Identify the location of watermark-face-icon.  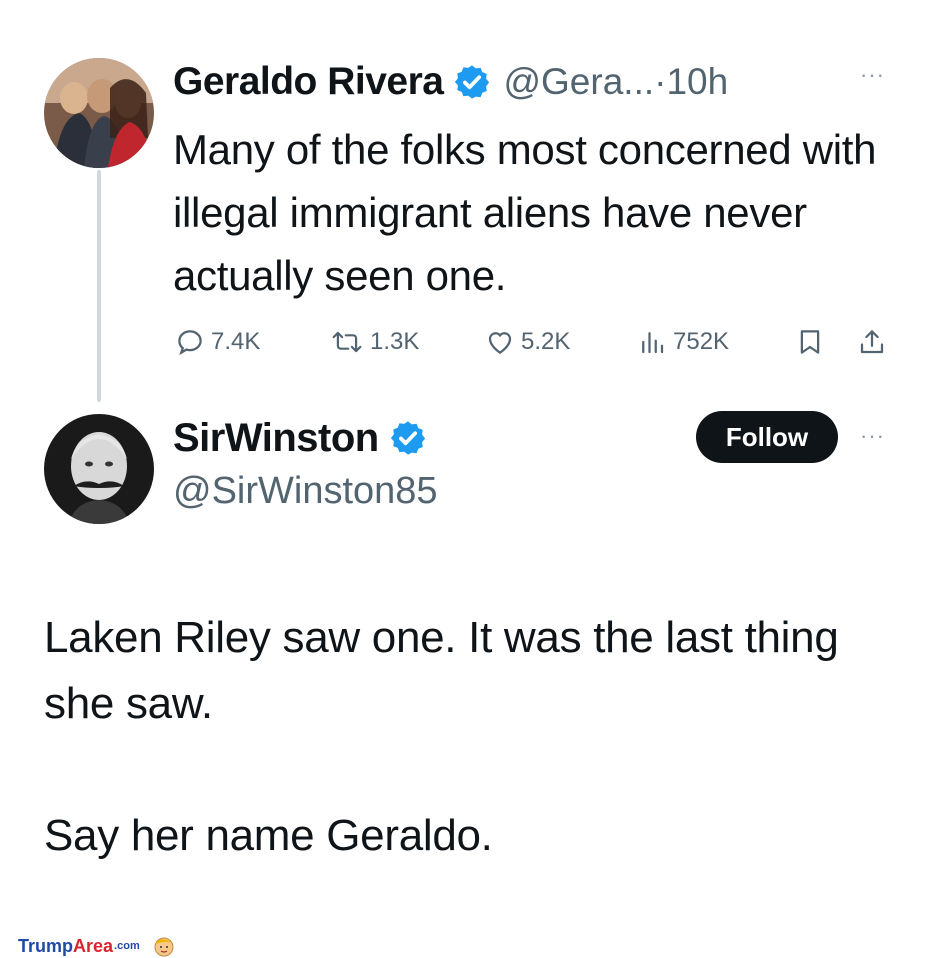
(164, 947).